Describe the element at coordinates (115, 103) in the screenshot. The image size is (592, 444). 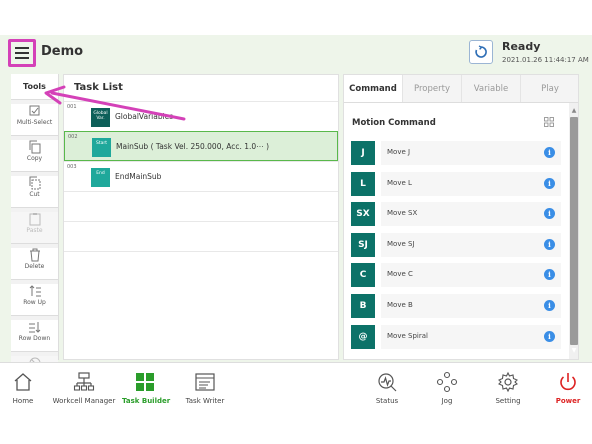
I see `annotation-arrow-icon` at that location.